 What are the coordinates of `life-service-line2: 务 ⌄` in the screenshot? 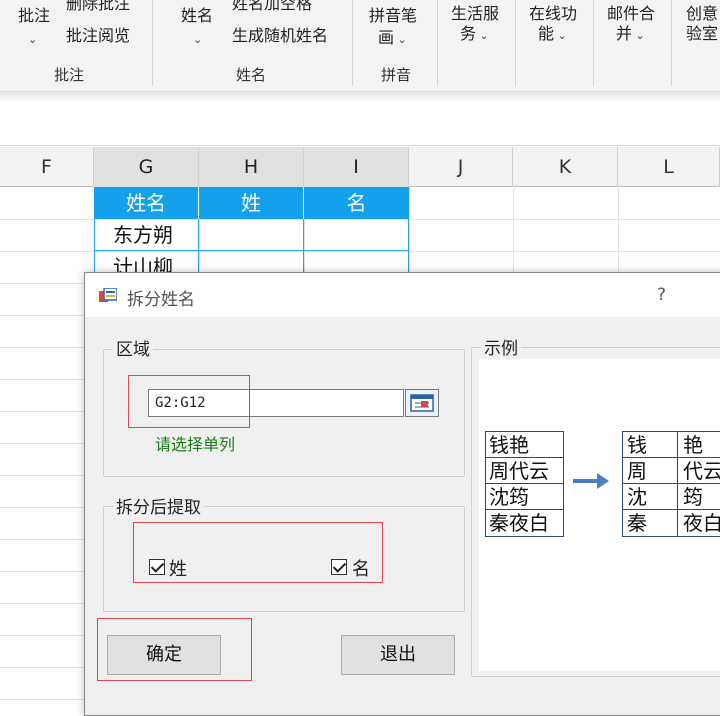 It's located at (474, 35).